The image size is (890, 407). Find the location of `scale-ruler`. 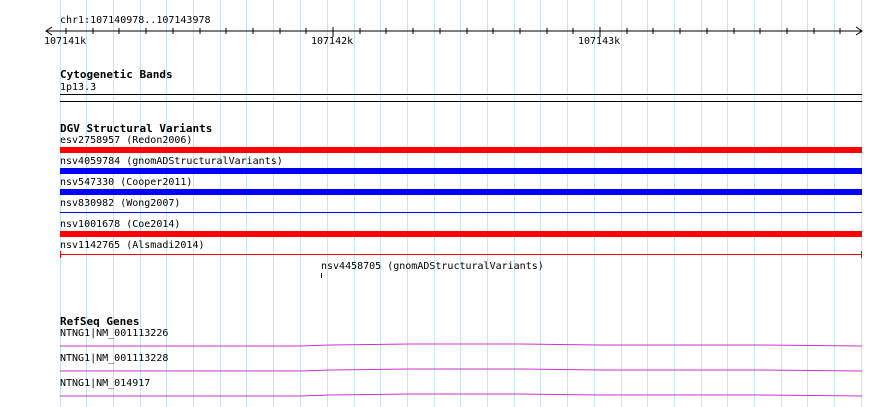

scale-ruler is located at coordinates (445, 30).